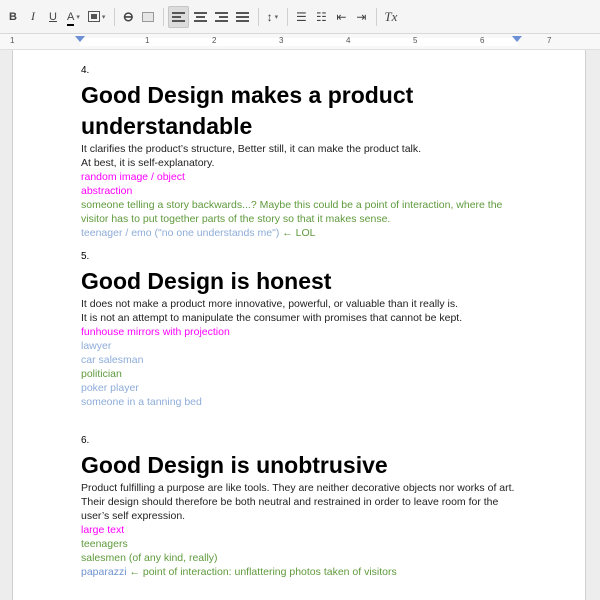  I want to click on horizontal-ruler: 1 1 2 3 4 5 6 7, so click(300, 42).